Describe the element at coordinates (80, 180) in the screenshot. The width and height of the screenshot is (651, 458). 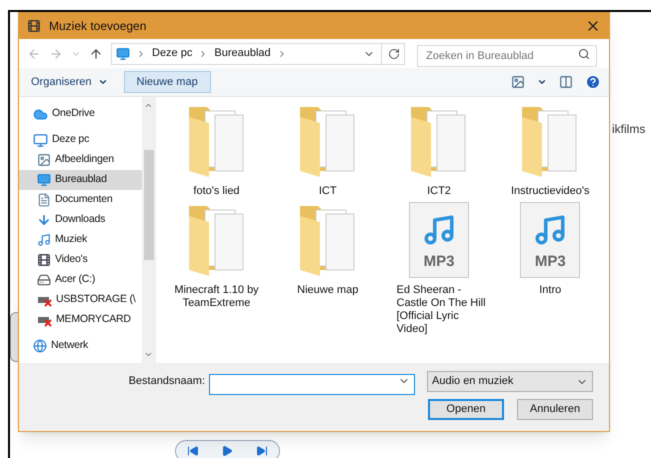
I see `sidebar-item: Bureaublad` at that location.